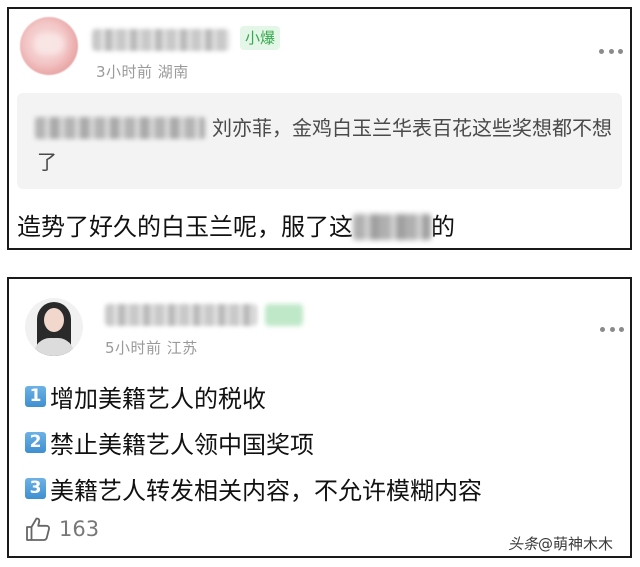 This screenshot has height=567, width=640. I want to click on number-2-icon: 2, so click(35, 442).